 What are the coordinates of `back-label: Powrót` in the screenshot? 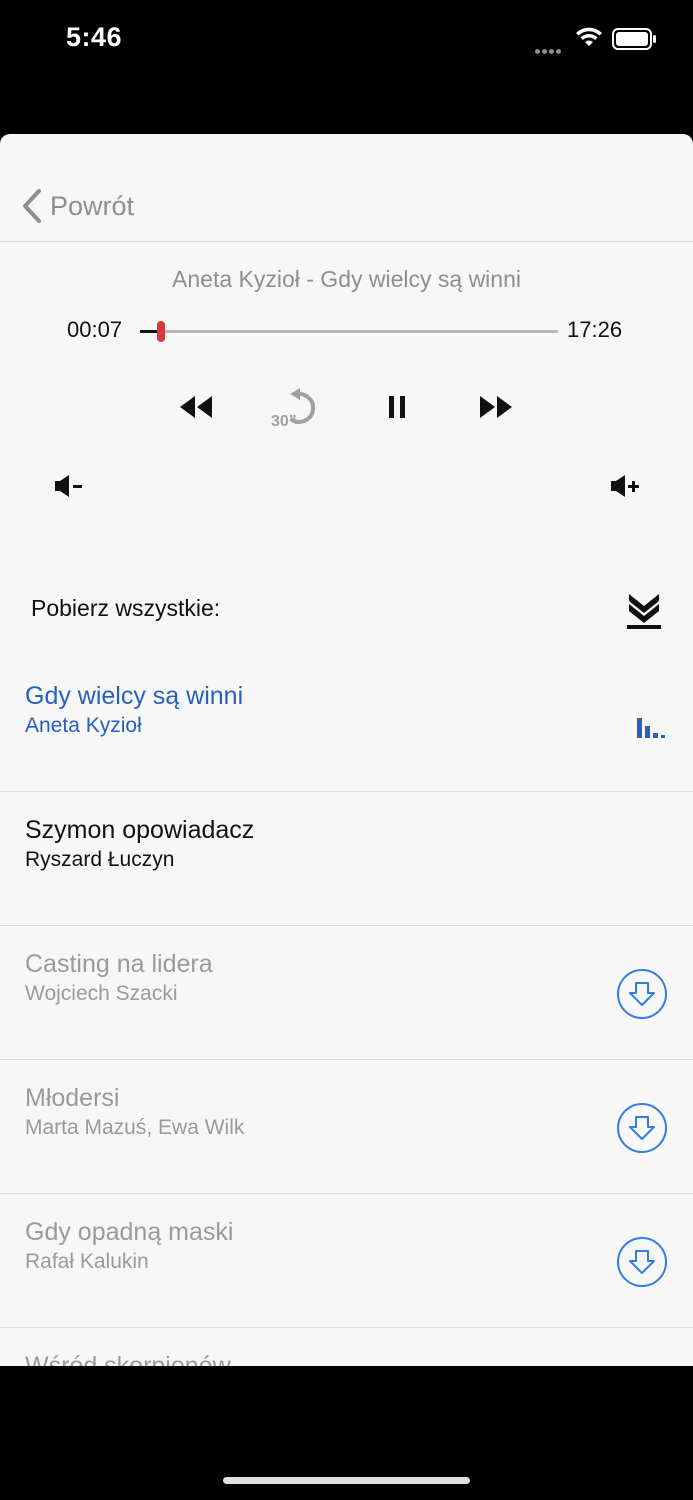 It's located at (92, 205).